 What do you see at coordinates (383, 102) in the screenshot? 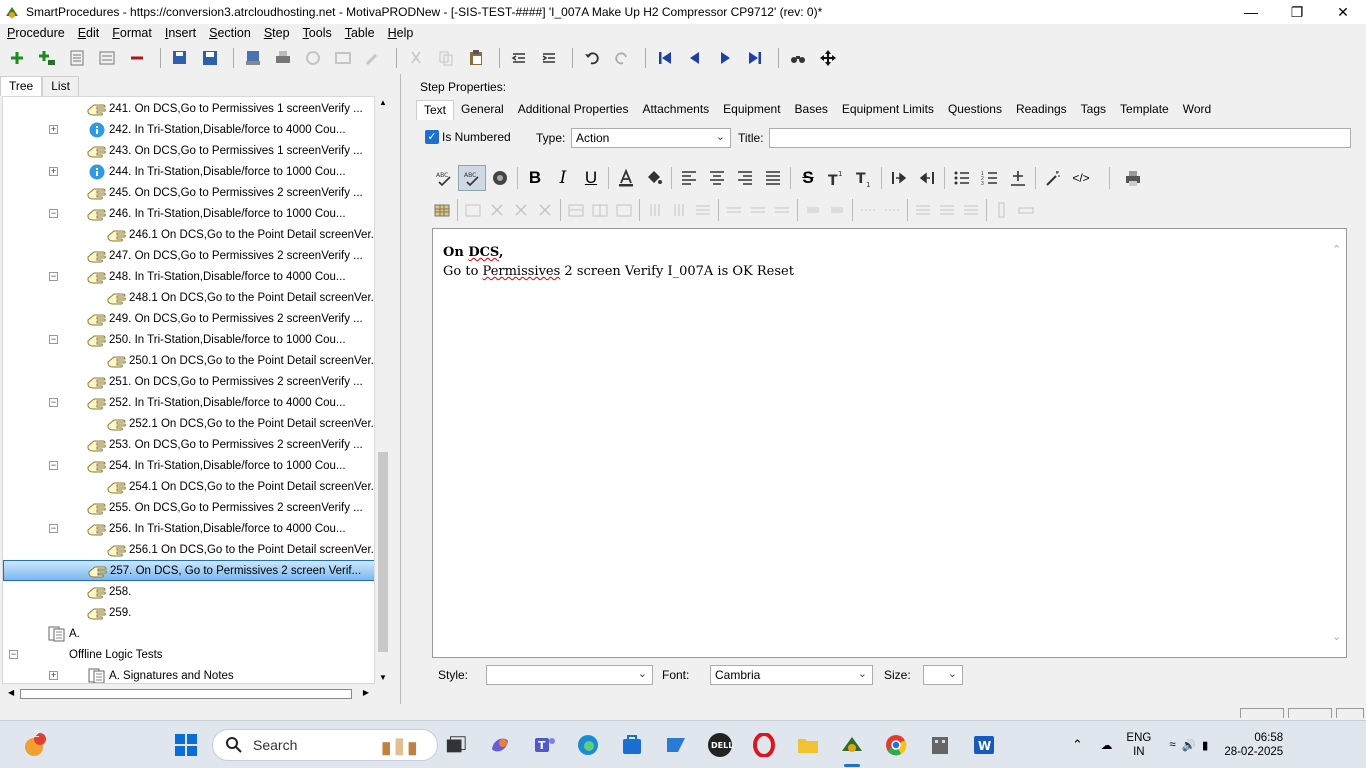
I see `scroll-up-icon: ▲` at bounding box center [383, 102].